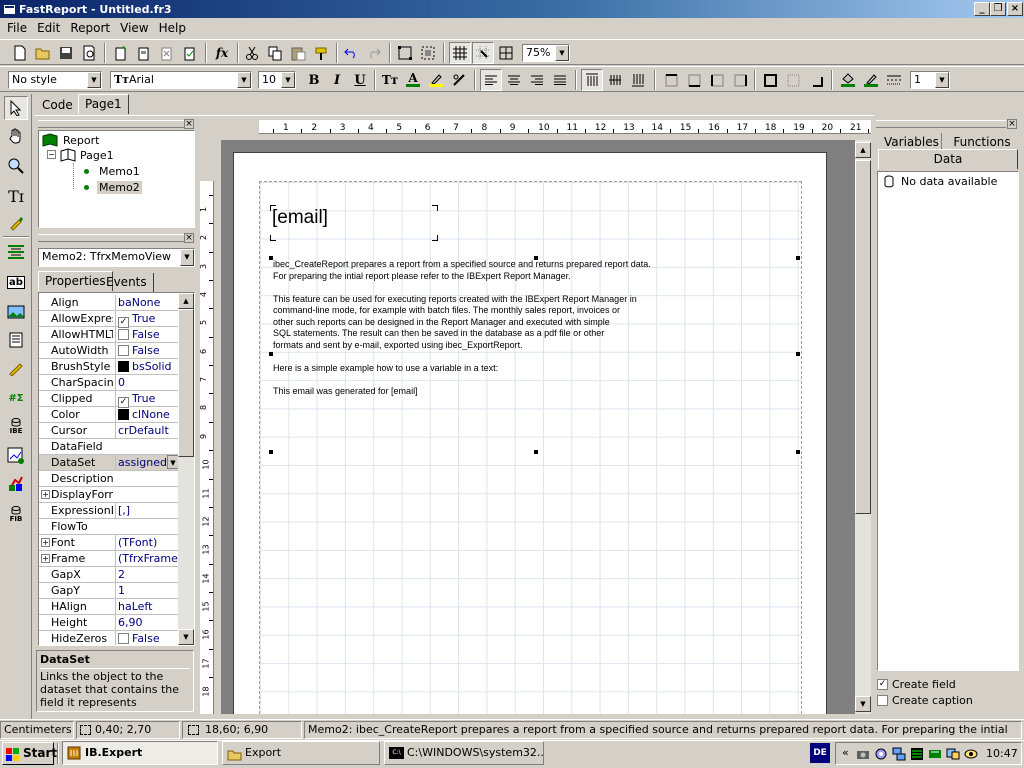  Describe the element at coordinates (277, 80) in the screenshot. I see `font-size-combo: 10 ▼` at that location.